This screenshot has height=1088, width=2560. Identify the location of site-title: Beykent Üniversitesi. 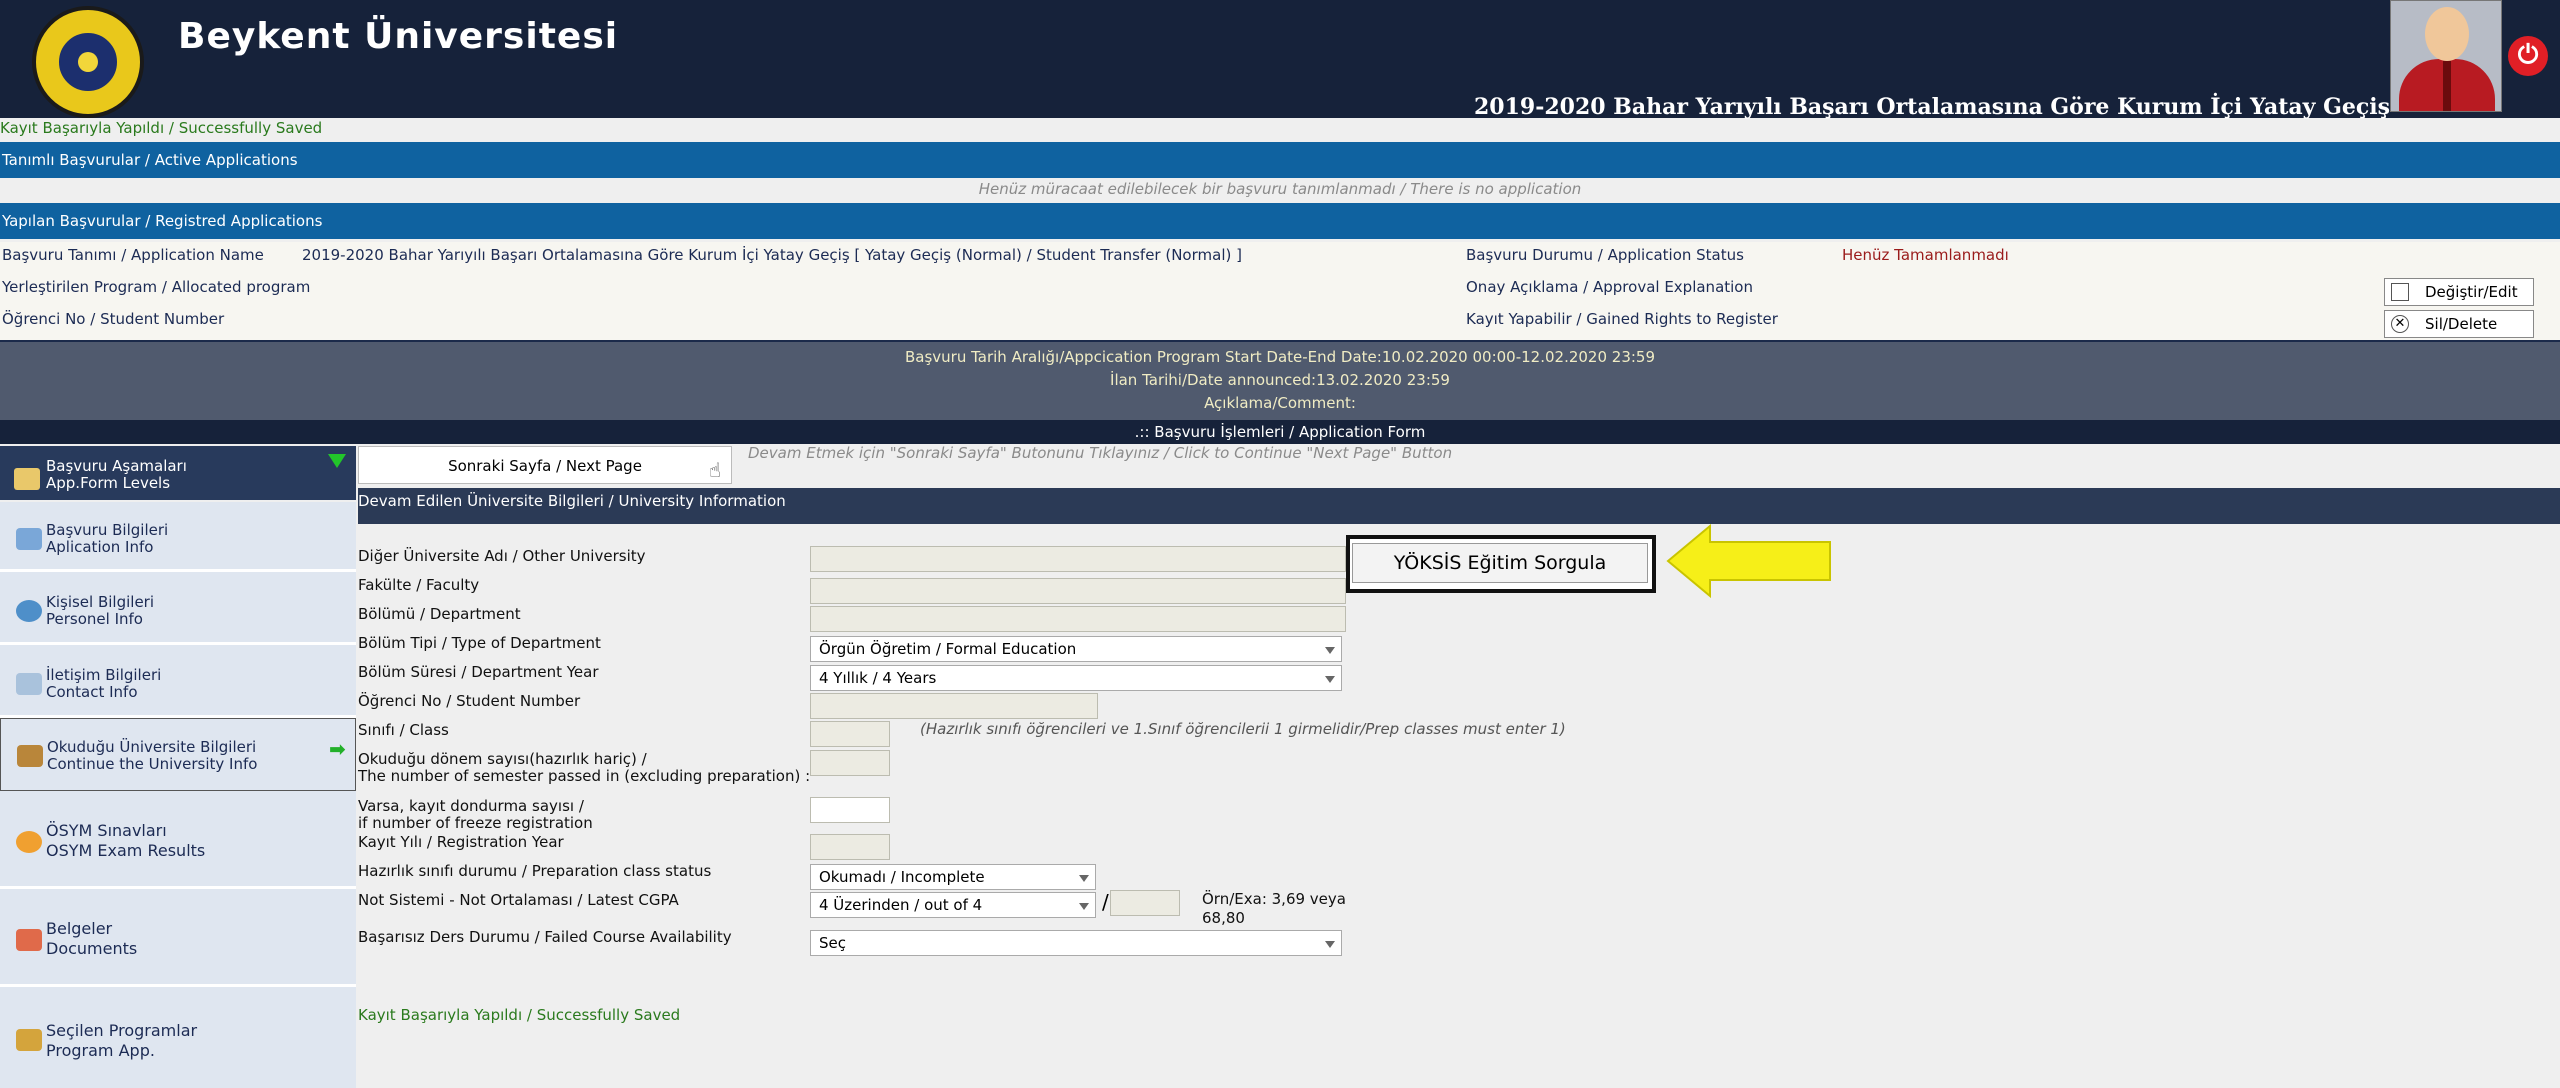
(398, 36).